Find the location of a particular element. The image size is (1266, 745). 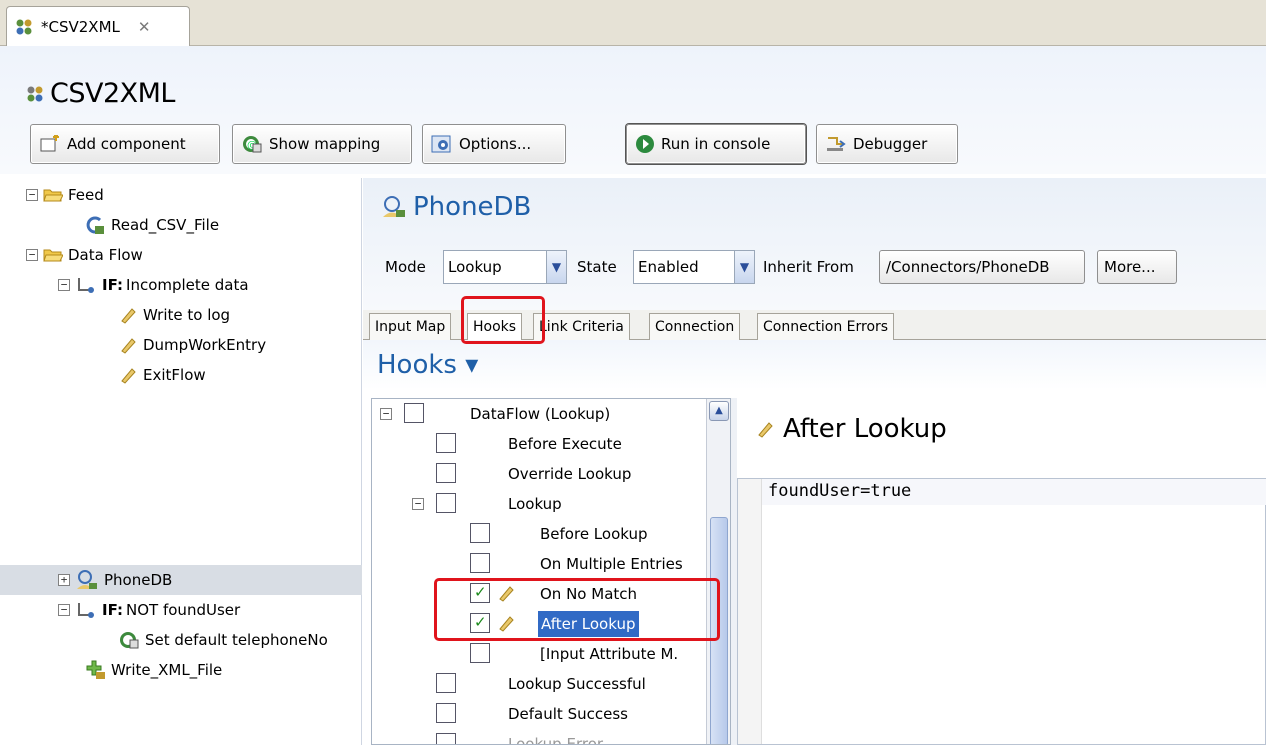

hook-label: DataFlow (Lookup) is located at coordinates (540, 414).